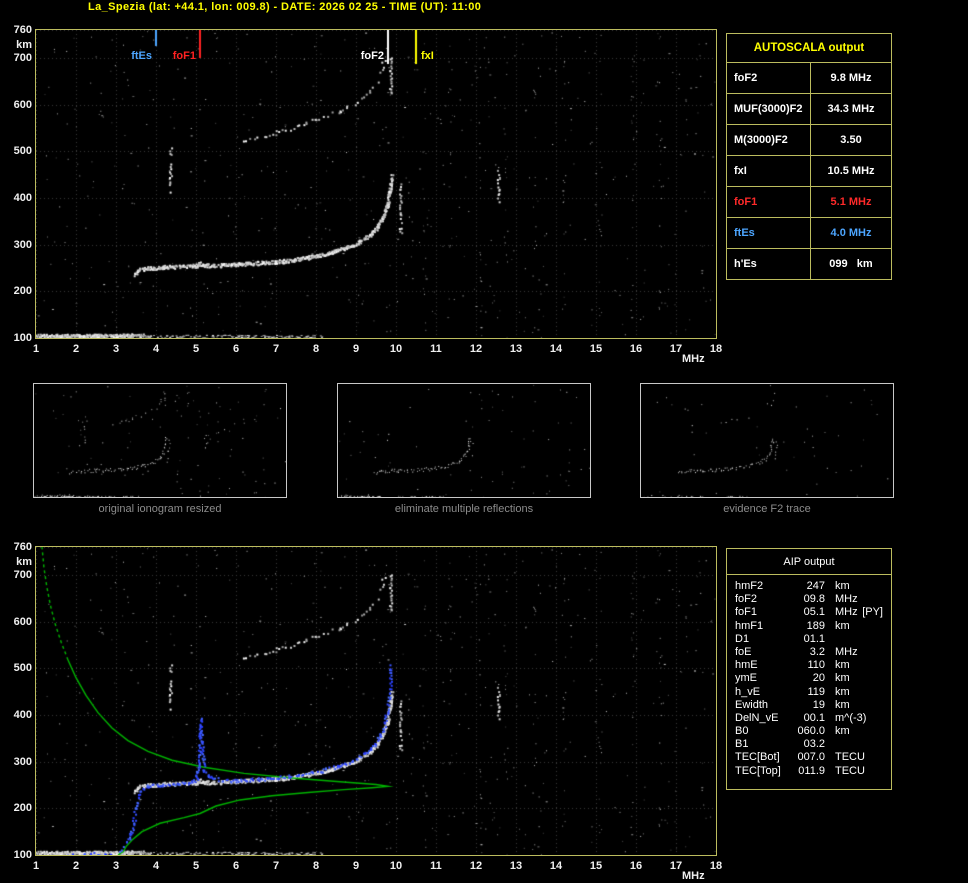  I want to click on x-tick-label: 8, so click(316, 866).